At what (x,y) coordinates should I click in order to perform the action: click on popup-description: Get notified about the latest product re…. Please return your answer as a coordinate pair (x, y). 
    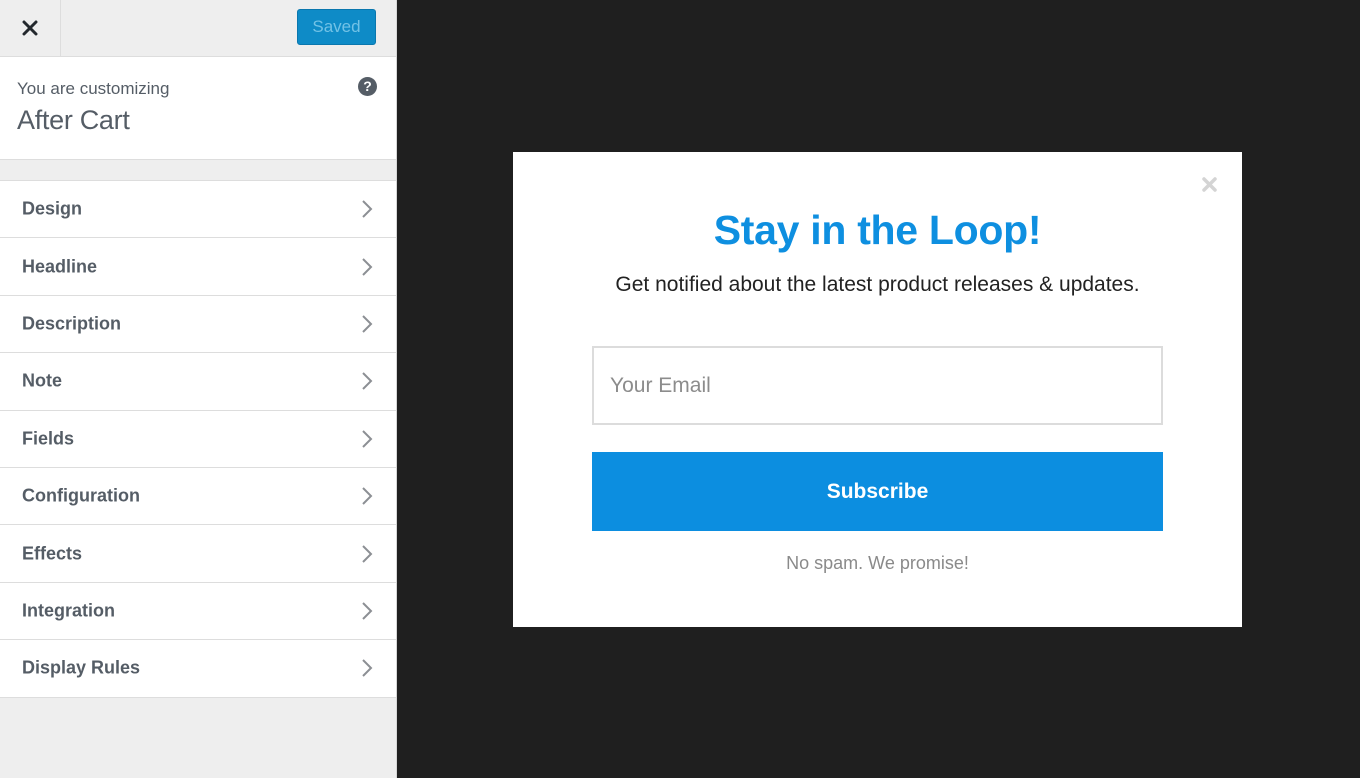
    Looking at the image, I should click on (877, 284).